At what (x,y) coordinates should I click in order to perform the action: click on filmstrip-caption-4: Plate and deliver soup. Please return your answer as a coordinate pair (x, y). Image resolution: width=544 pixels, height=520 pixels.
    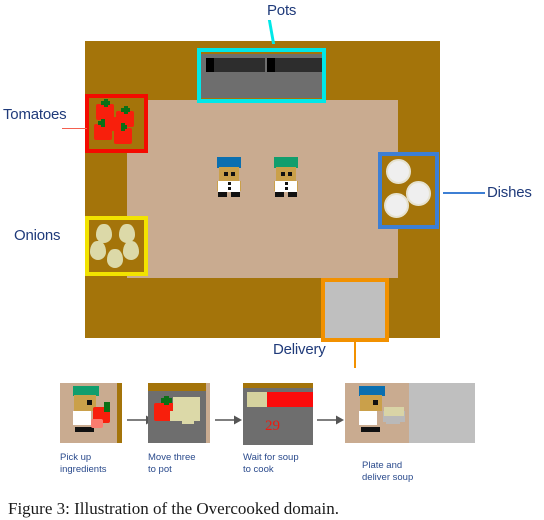
    Looking at the image, I should click on (388, 471).